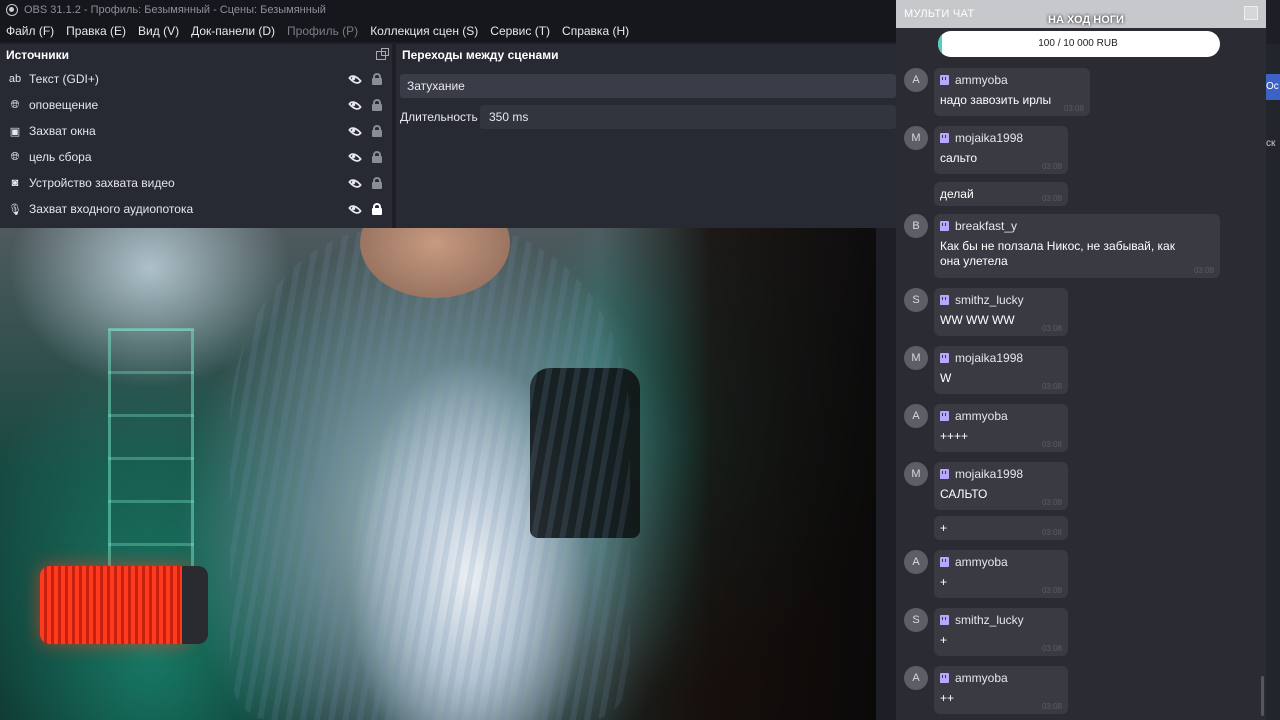 The width and height of the screenshot is (1280, 720). What do you see at coordinates (60, 157) in the screenshot?
I see `source-label: цель сбора` at bounding box center [60, 157].